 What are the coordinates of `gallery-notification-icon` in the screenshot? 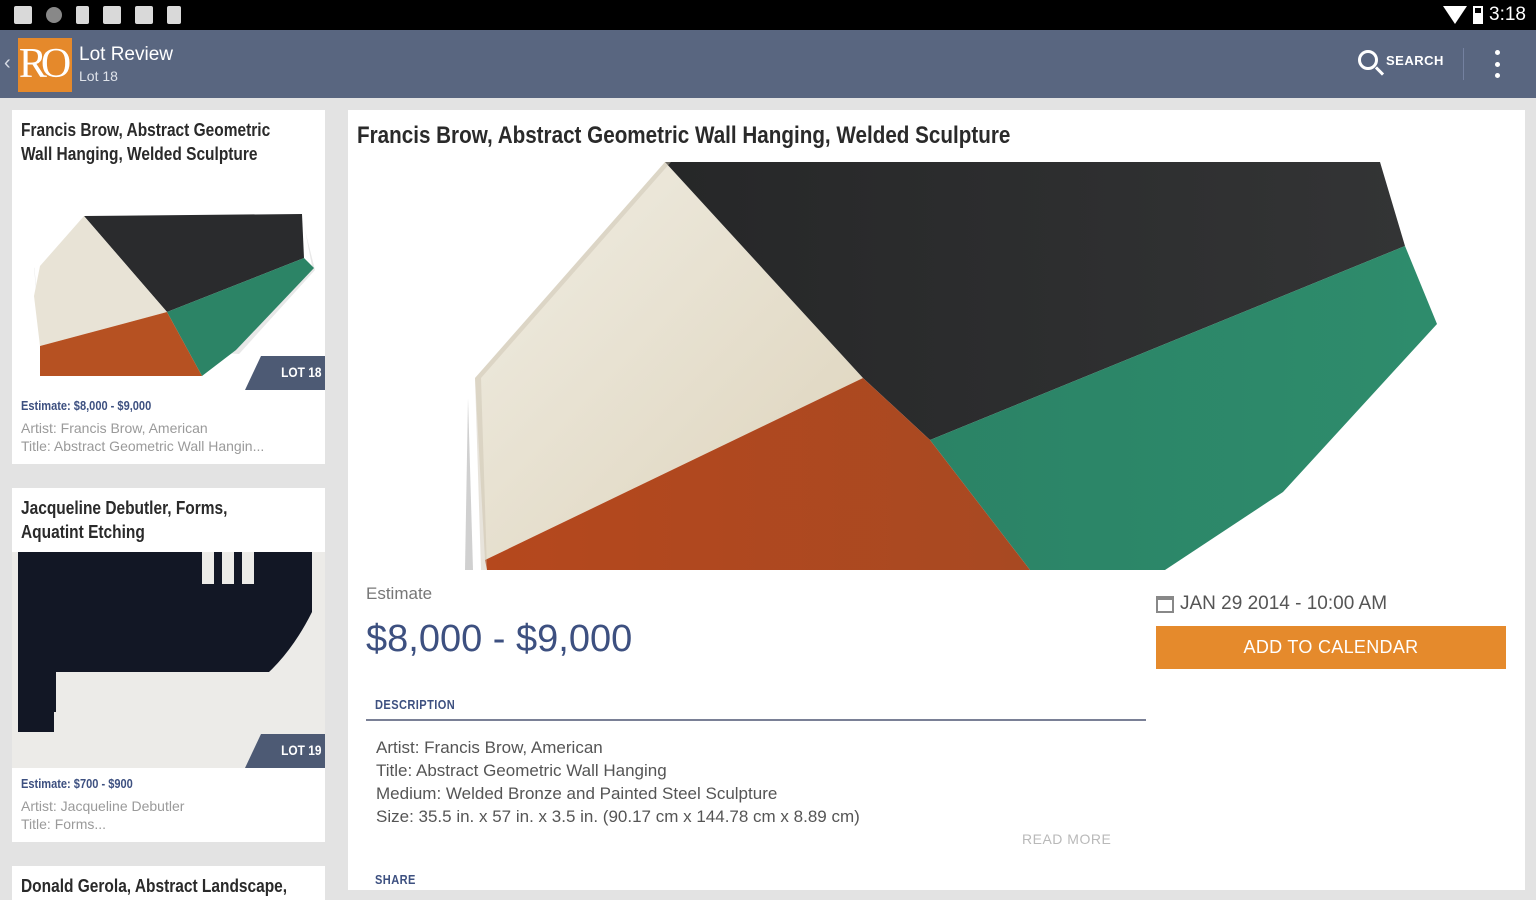 It's located at (23, 15).